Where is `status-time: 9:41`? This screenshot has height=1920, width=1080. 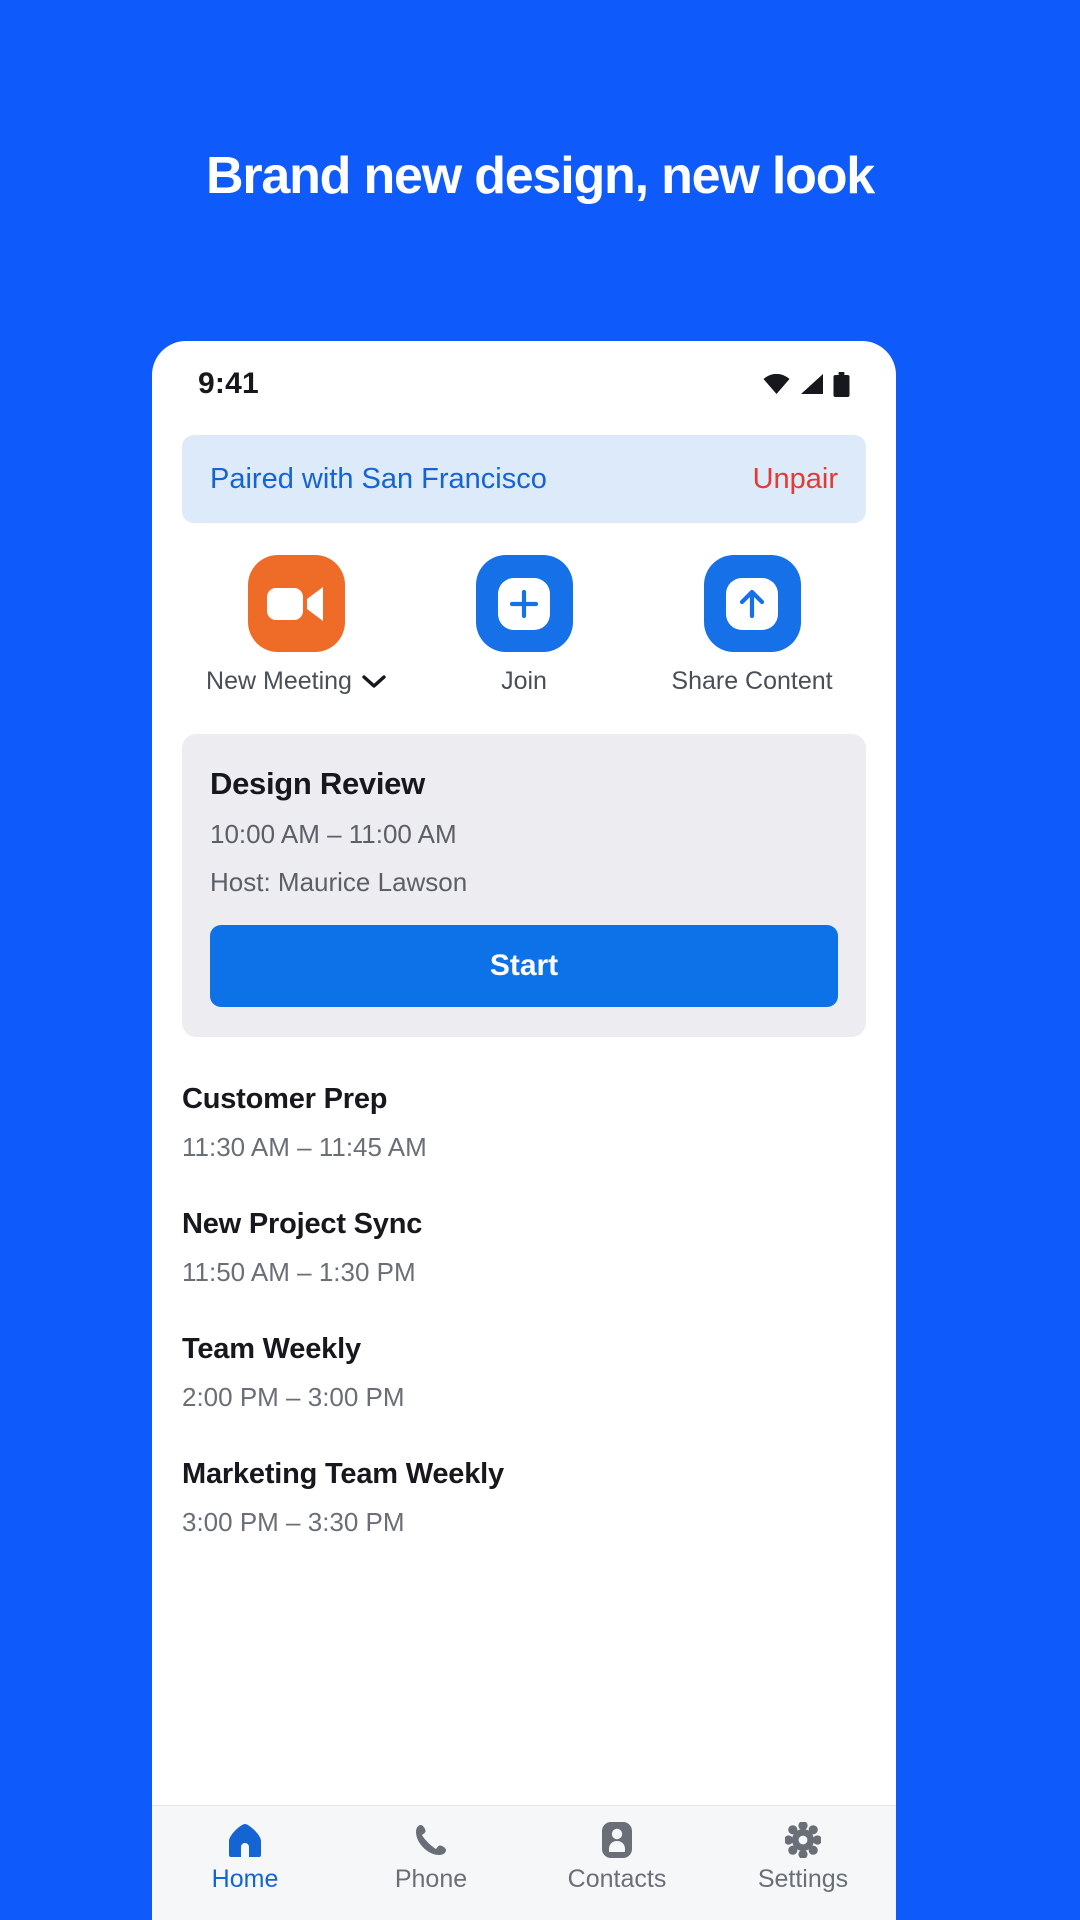
status-time: 9:41 is located at coordinates (228, 383).